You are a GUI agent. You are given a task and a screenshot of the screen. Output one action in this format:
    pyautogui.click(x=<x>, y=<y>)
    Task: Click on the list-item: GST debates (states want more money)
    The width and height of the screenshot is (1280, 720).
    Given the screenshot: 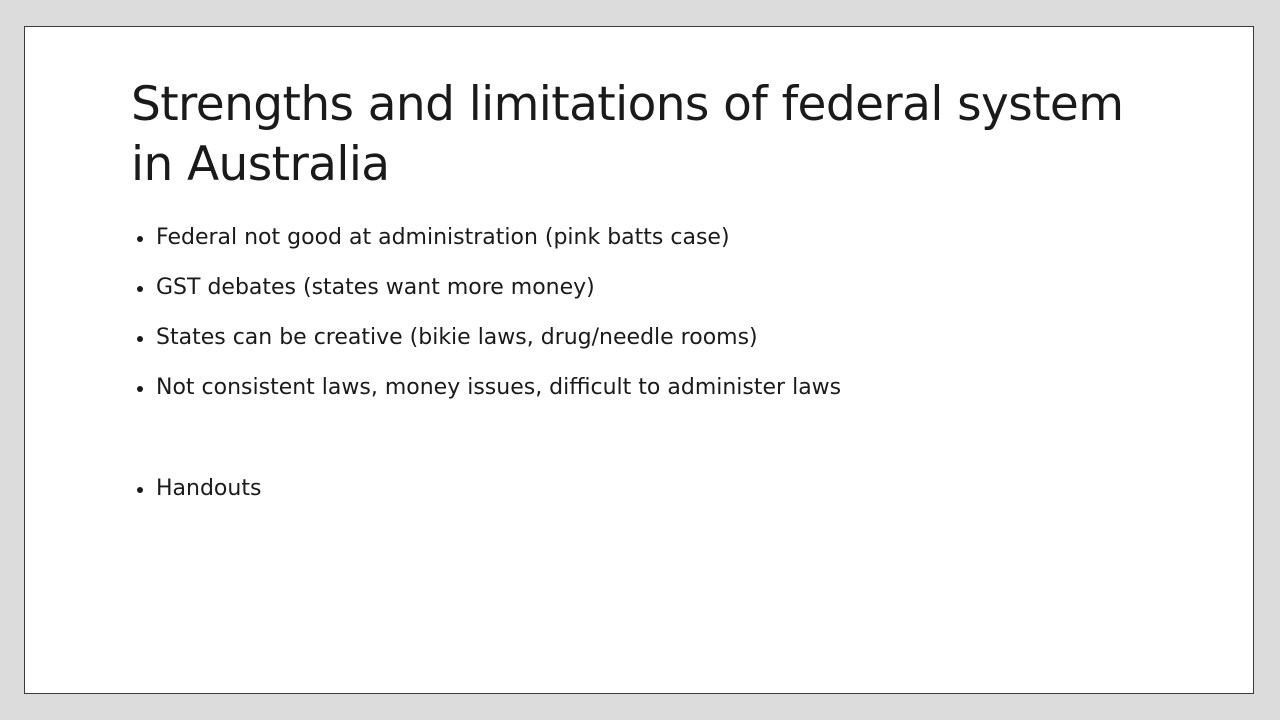 What is the action you would take?
    pyautogui.click(x=488, y=296)
    